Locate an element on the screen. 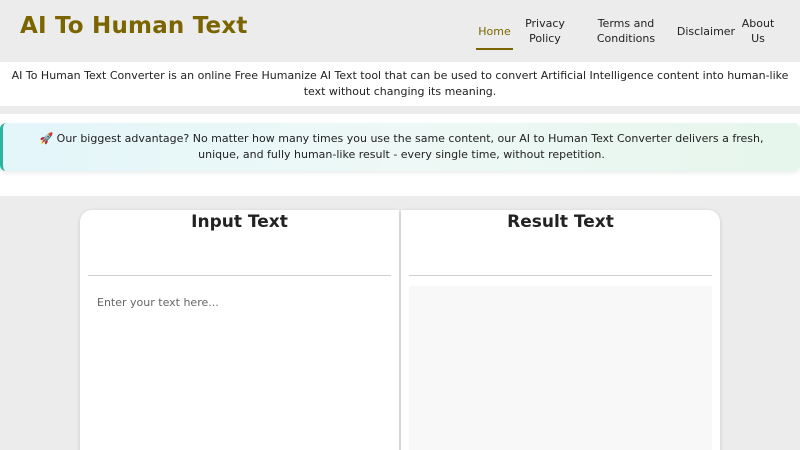 The height and width of the screenshot is (450, 800). input-textarea is located at coordinates (239, 368).